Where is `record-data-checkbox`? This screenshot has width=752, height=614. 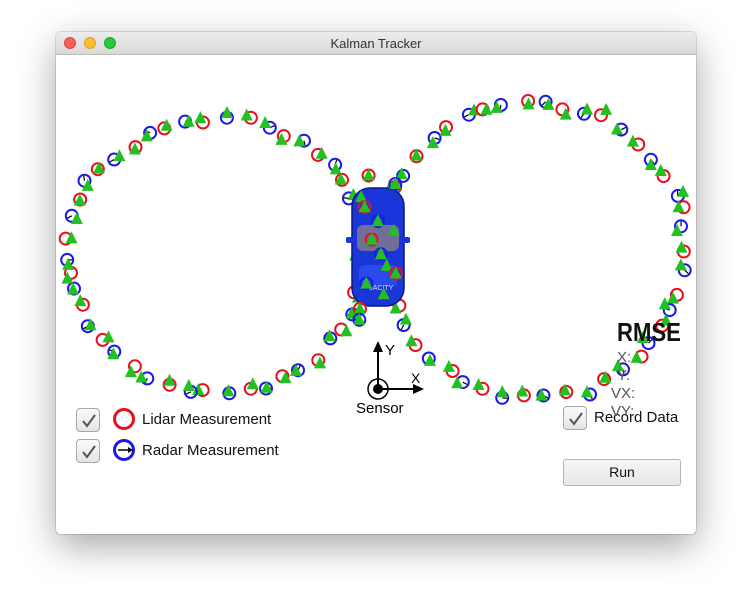
record-data-checkbox is located at coordinates (575, 418).